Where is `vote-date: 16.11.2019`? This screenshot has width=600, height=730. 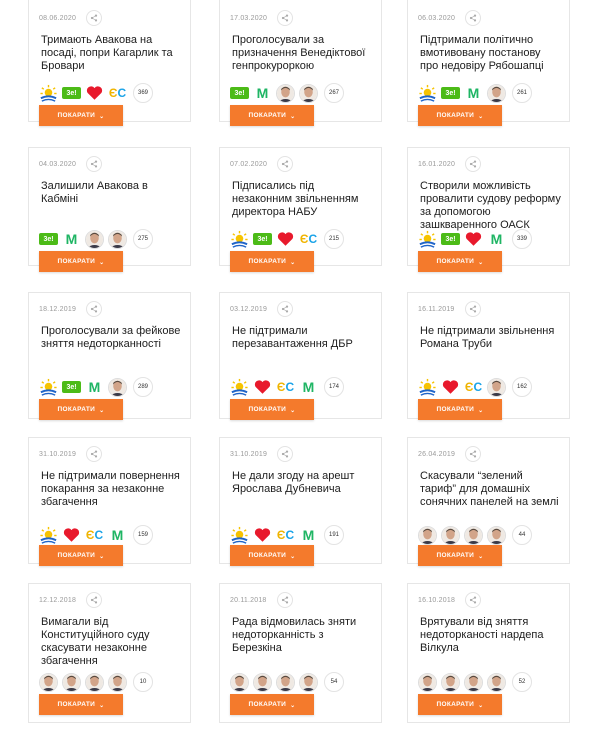
vote-date: 16.11.2019 is located at coordinates (436, 309).